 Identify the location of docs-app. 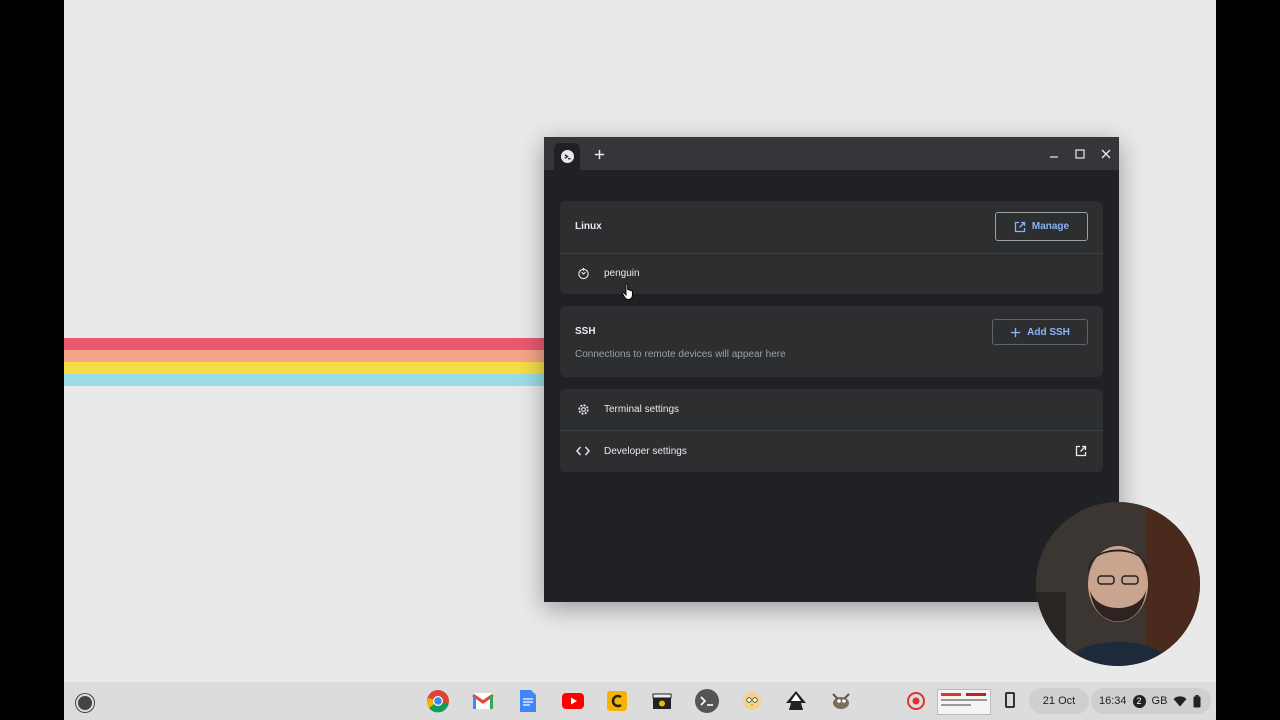
(528, 701).